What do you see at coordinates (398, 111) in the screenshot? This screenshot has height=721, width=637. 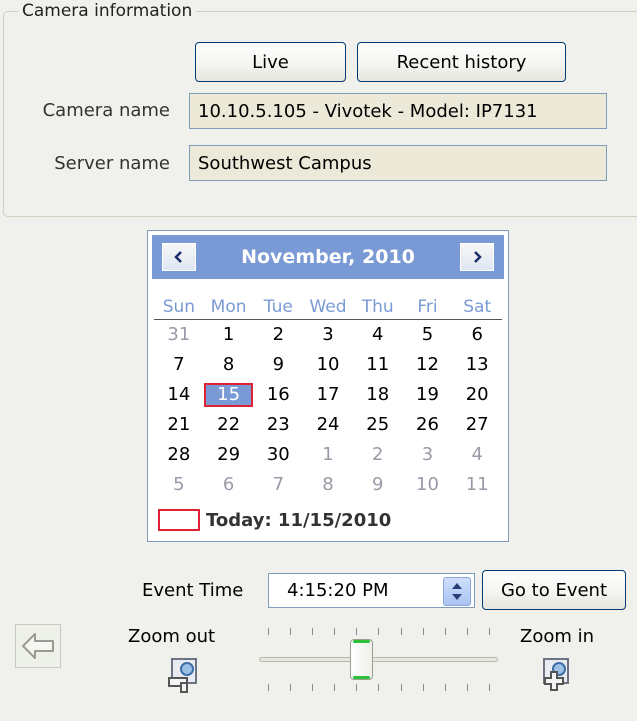 I see `camera-name-field: 10.10.5.105 - Vivotek - Model: IP7131` at bounding box center [398, 111].